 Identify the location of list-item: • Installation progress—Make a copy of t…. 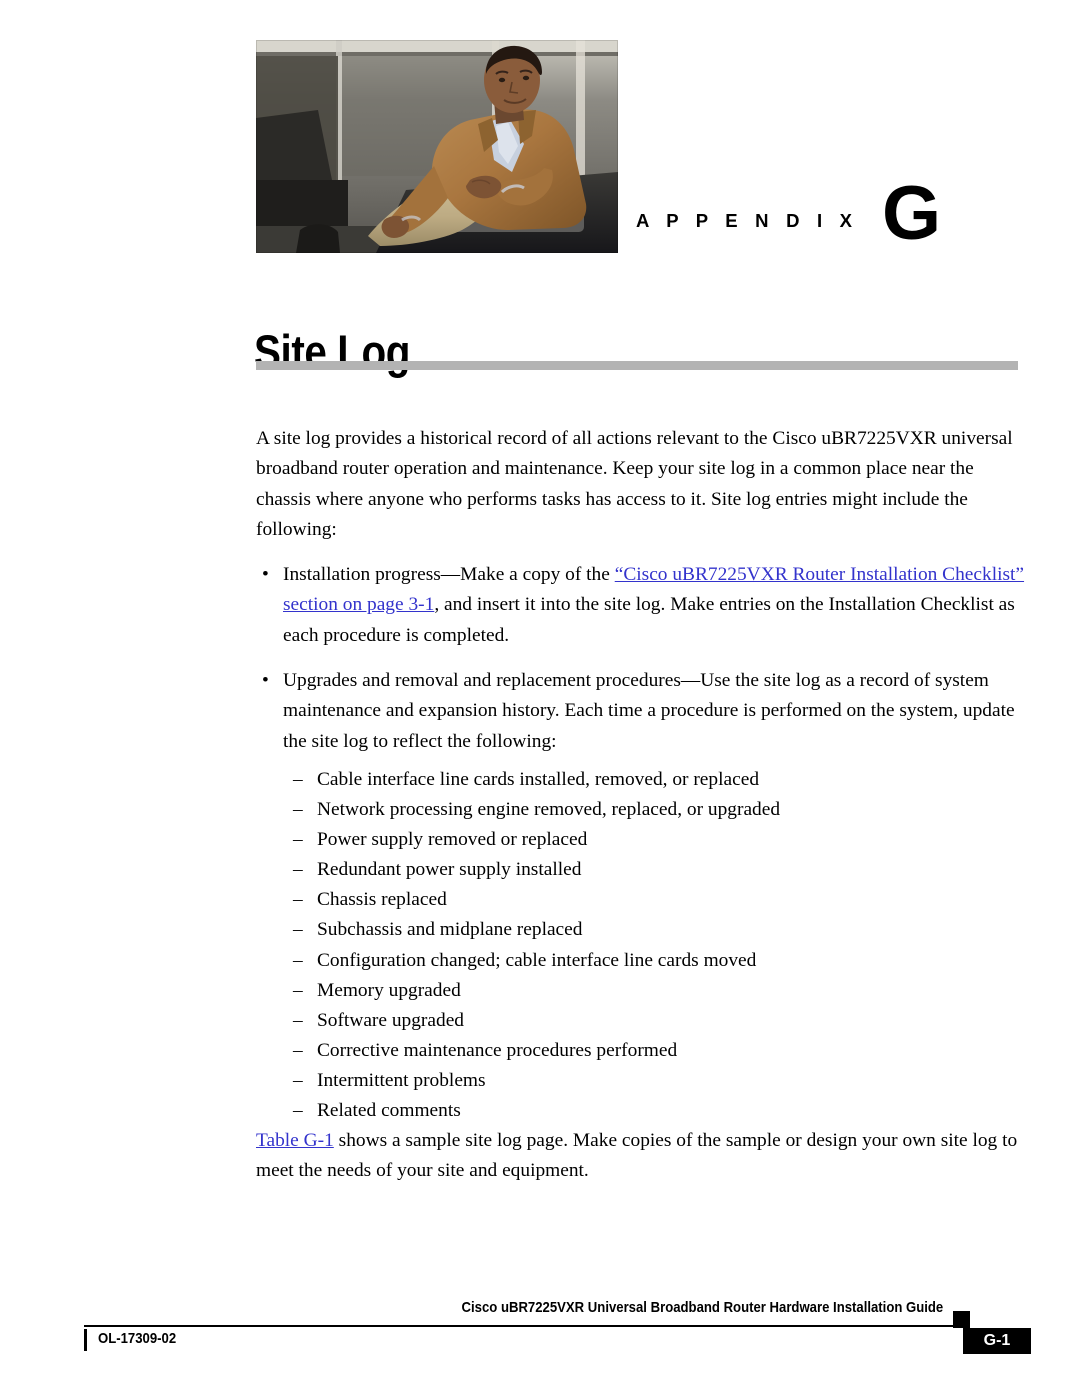
(642, 605).